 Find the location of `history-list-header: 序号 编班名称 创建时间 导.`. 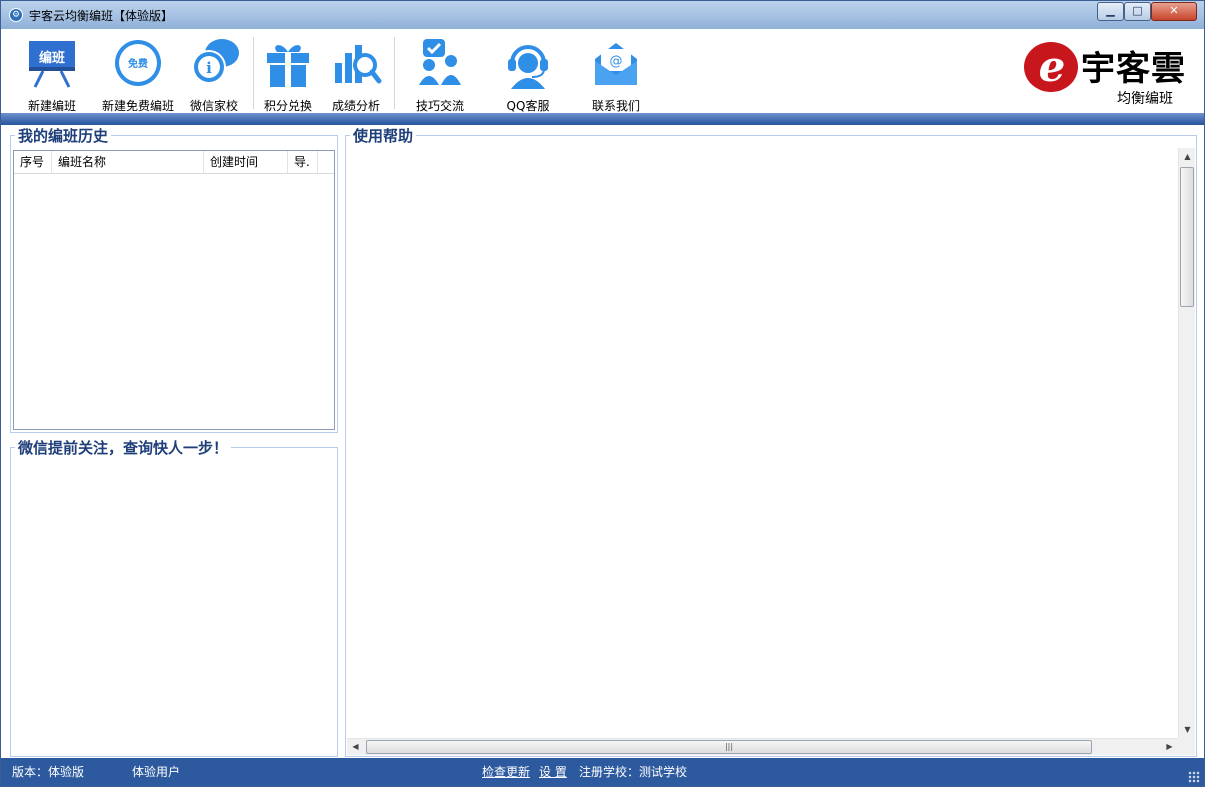

history-list-header: 序号 编班名称 创建时间 导. is located at coordinates (174, 162).